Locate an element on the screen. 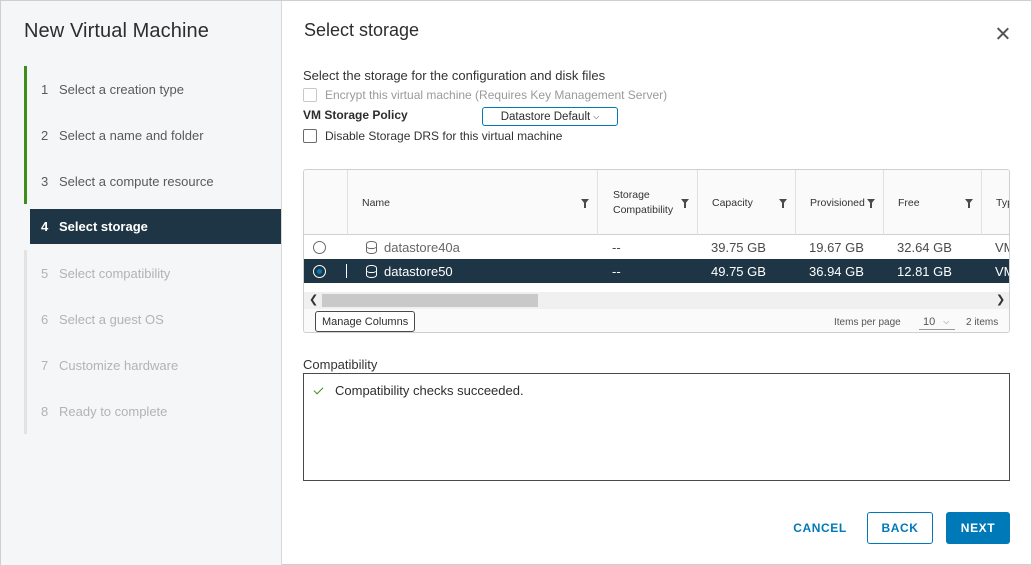 This screenshot has height=565, width=1032. row-radio is located at coordinates (319, 247).